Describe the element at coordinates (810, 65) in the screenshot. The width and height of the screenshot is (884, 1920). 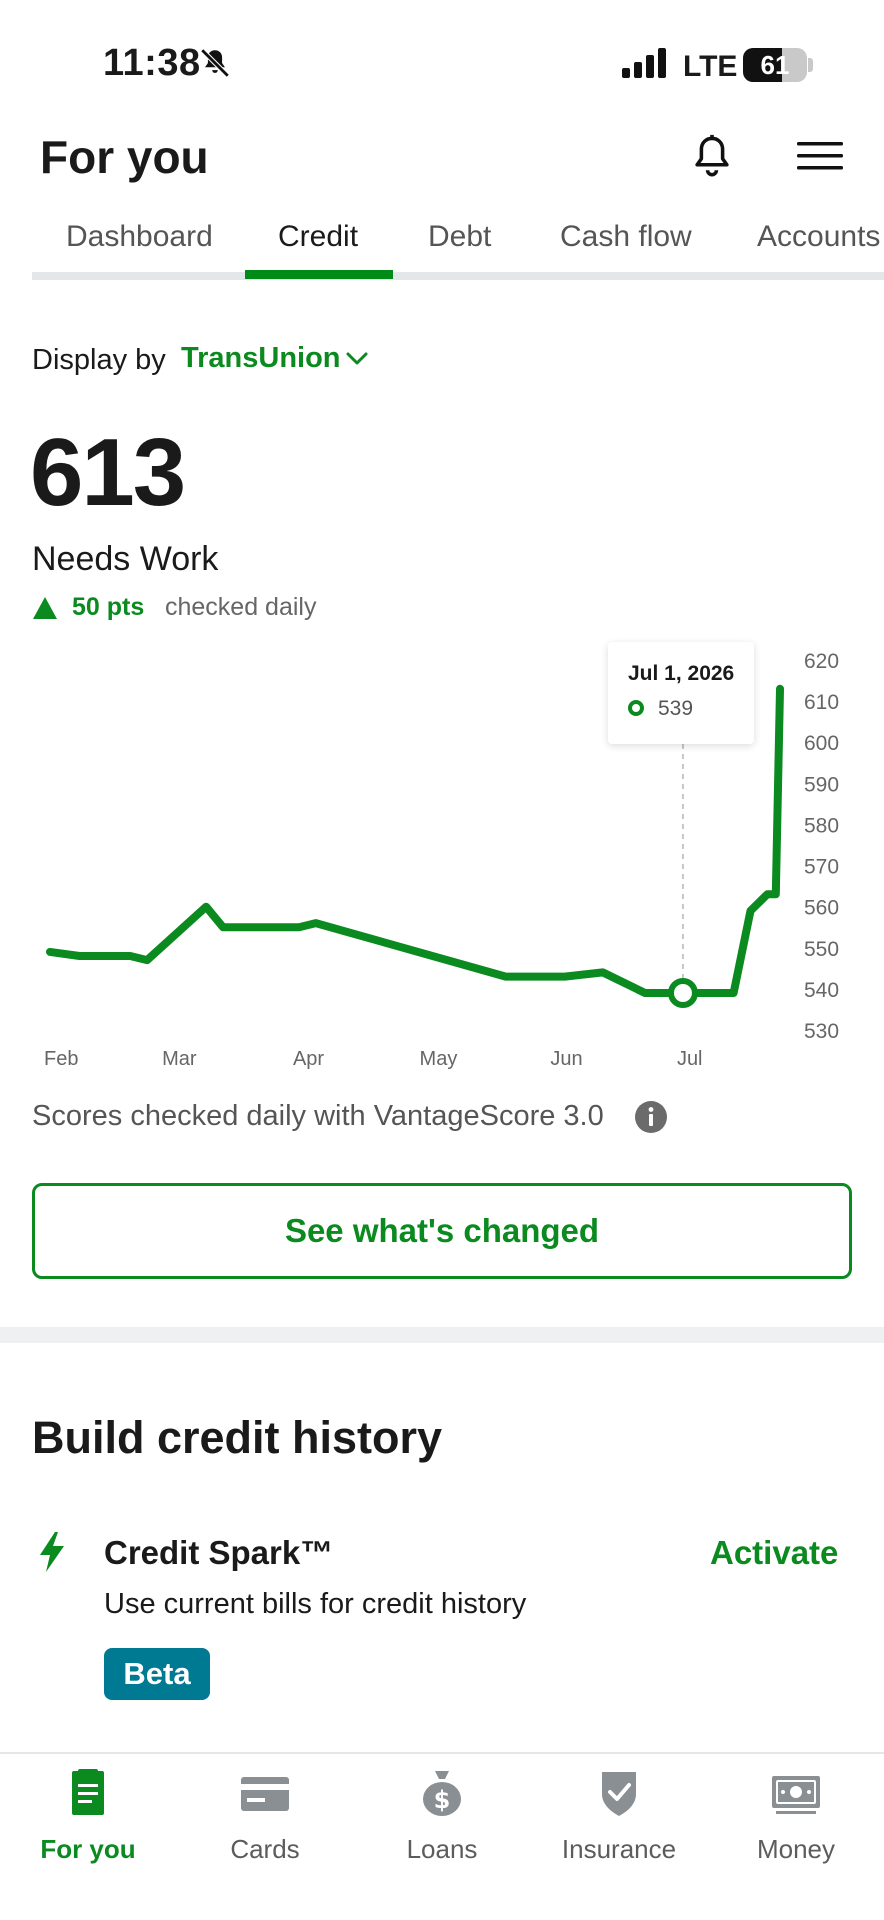
I see `battery-cap` at that location.